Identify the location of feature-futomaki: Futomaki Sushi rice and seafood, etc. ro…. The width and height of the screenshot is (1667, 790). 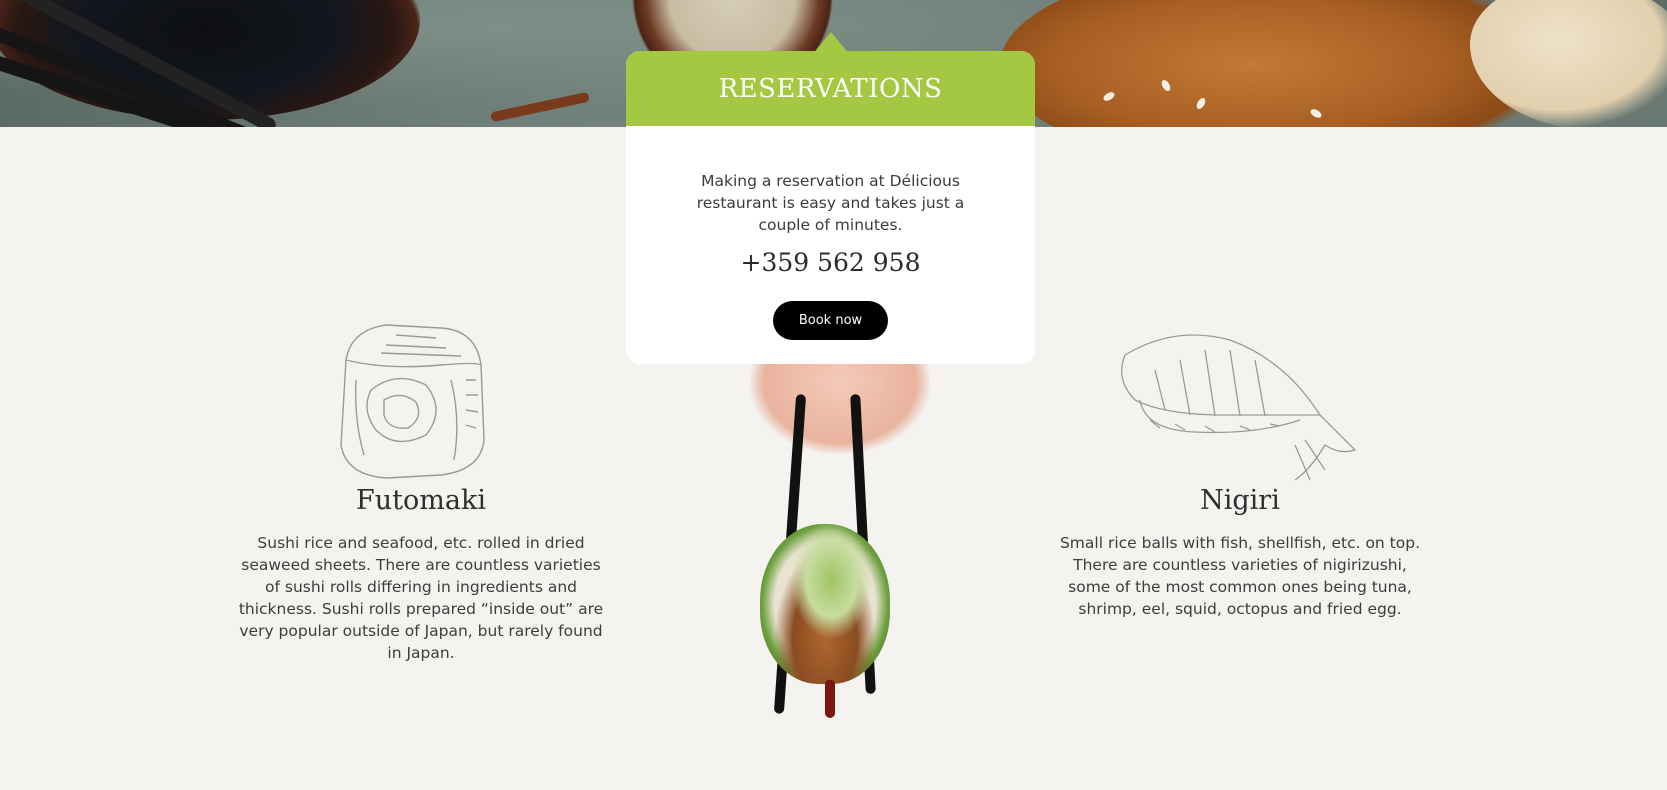
(421, 492).